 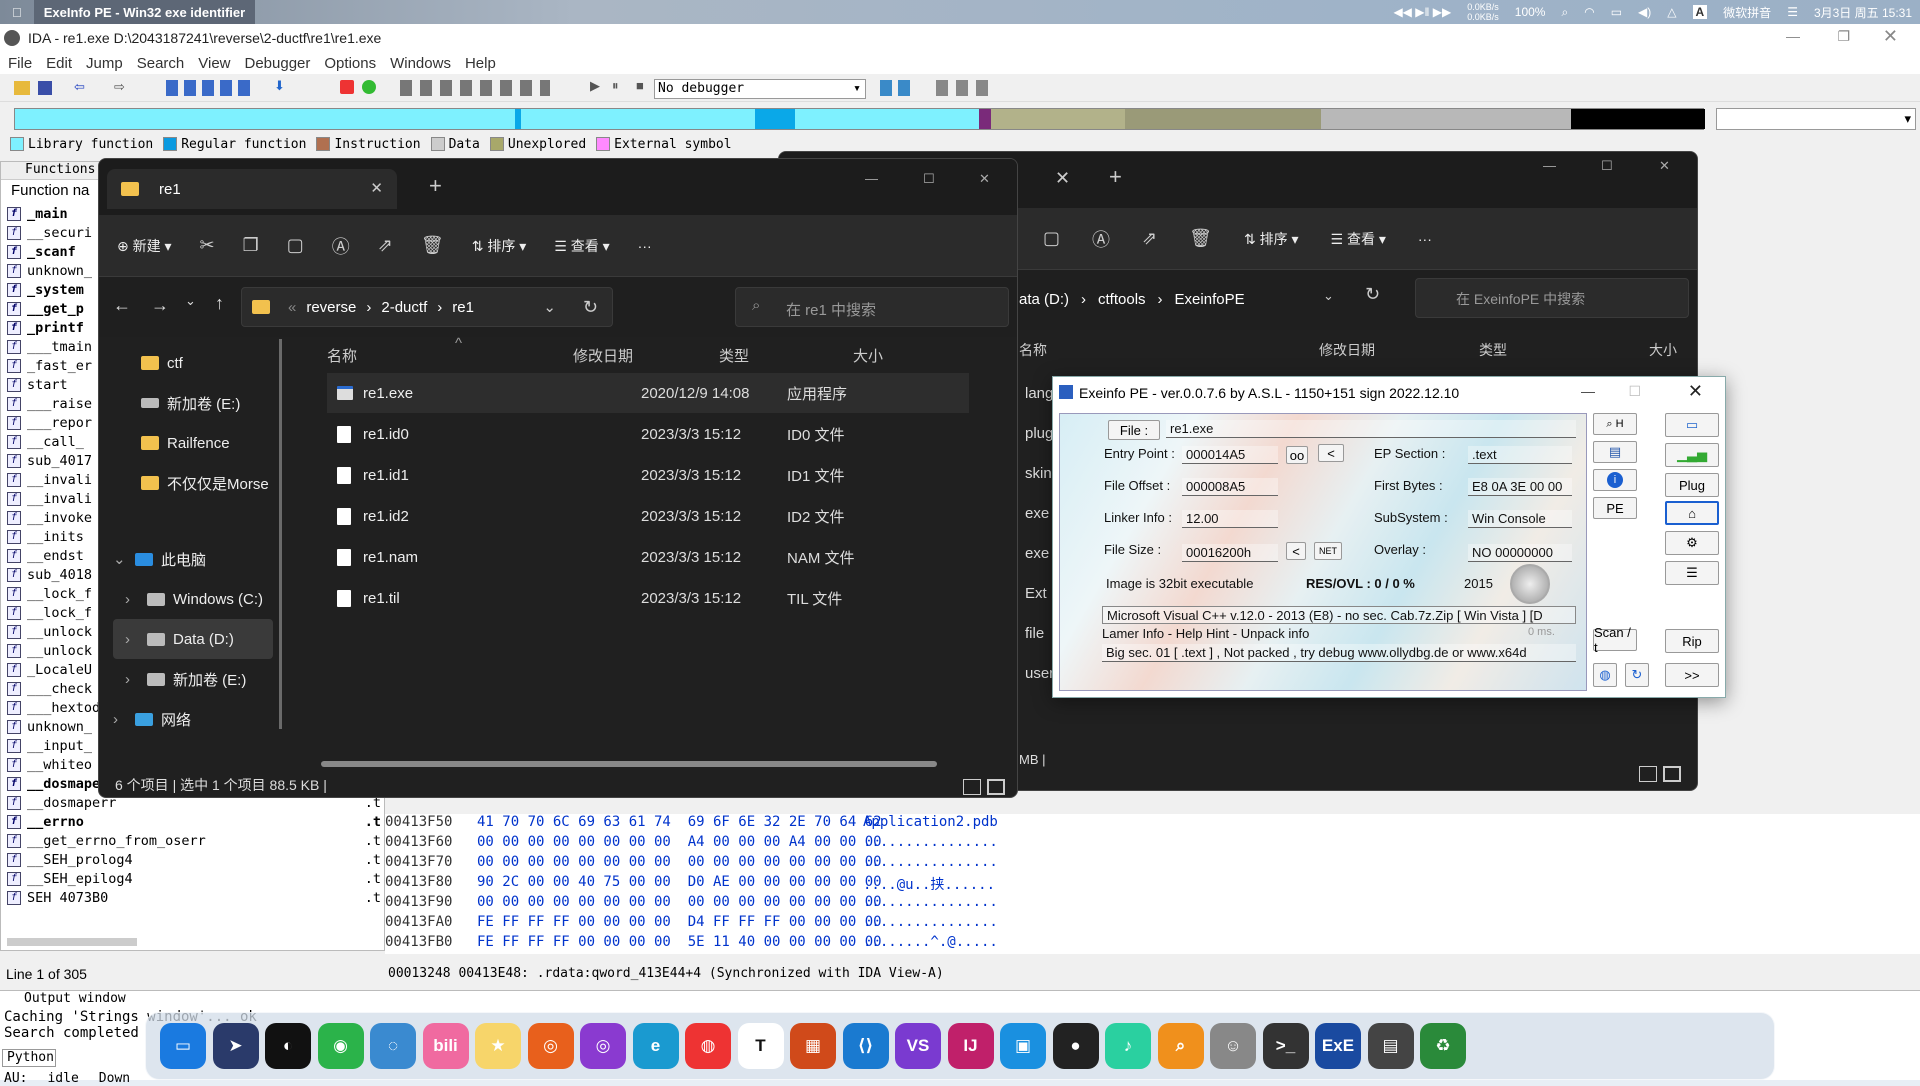 What do you see at coordinates (1863, 12) in the screenshot?
I see `clock: 3月3日 周五 15:31` at bounding box center [1863, 12].